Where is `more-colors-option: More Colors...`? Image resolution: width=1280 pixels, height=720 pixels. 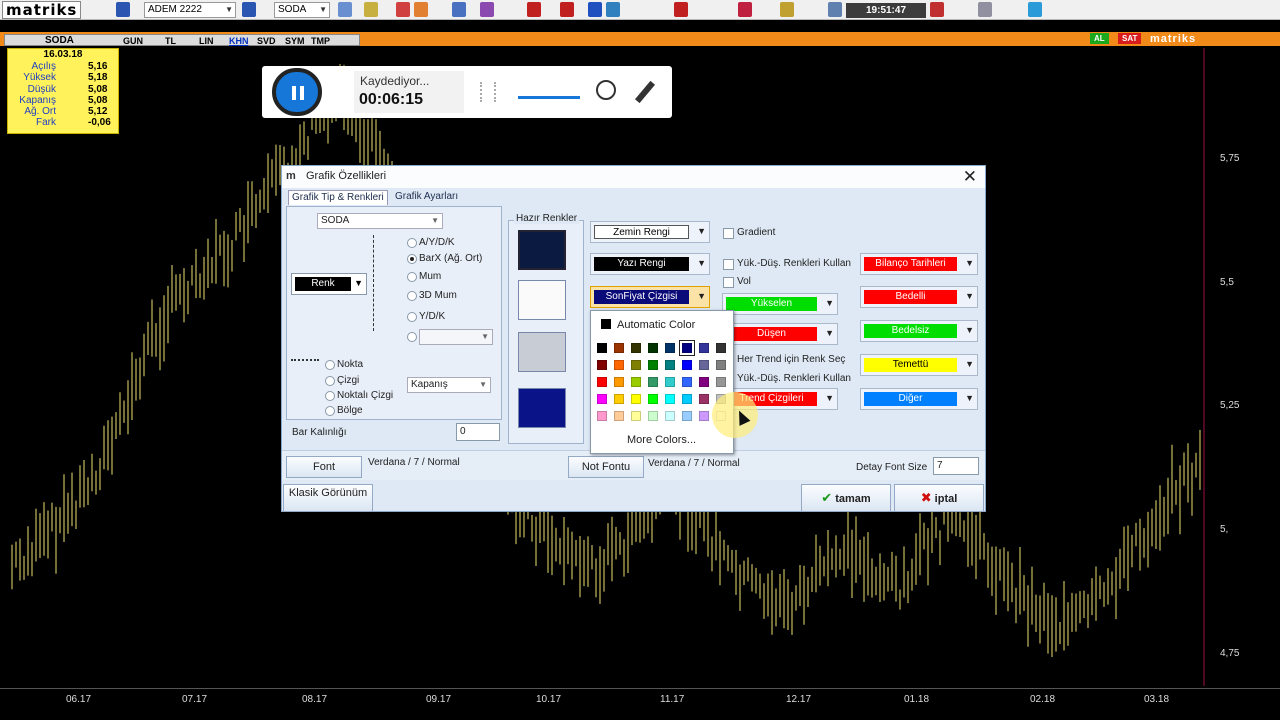 more-colors-option: More Colors... is located at coordinates (661, 440).